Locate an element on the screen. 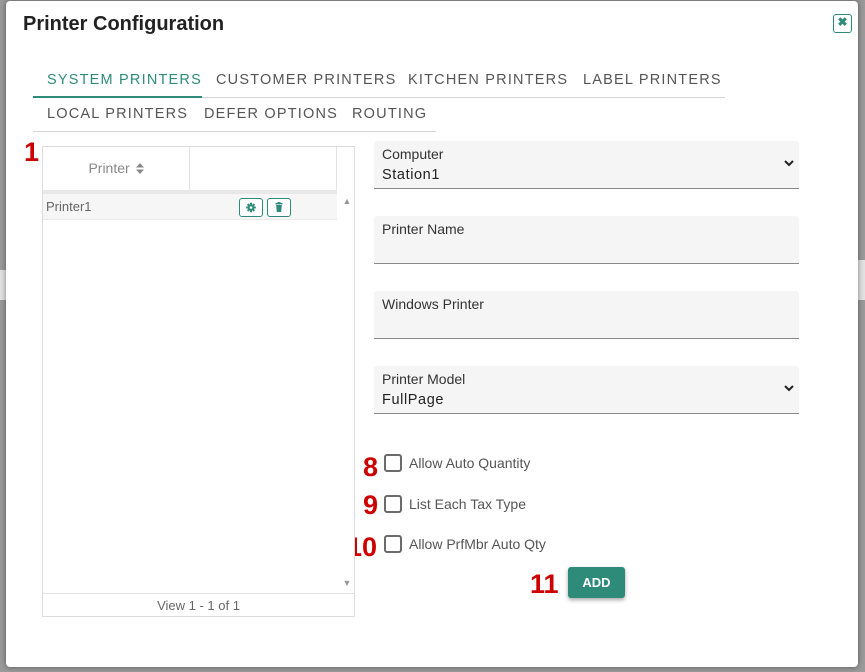  windows-printer-label: Windows Printer is located at coordinates (433, 304).